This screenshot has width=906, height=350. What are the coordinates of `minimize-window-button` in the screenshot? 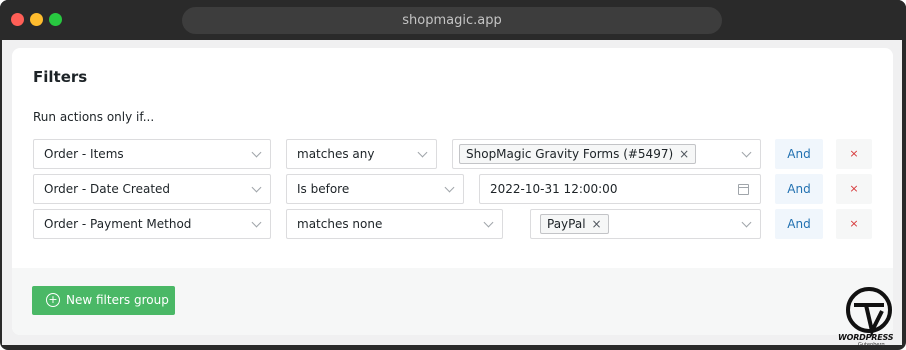 It's located at (36, 19).